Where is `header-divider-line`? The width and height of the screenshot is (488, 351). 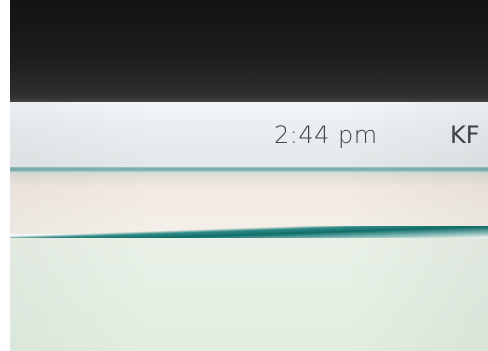 header-divider-line is located at coordinates (249, 232).